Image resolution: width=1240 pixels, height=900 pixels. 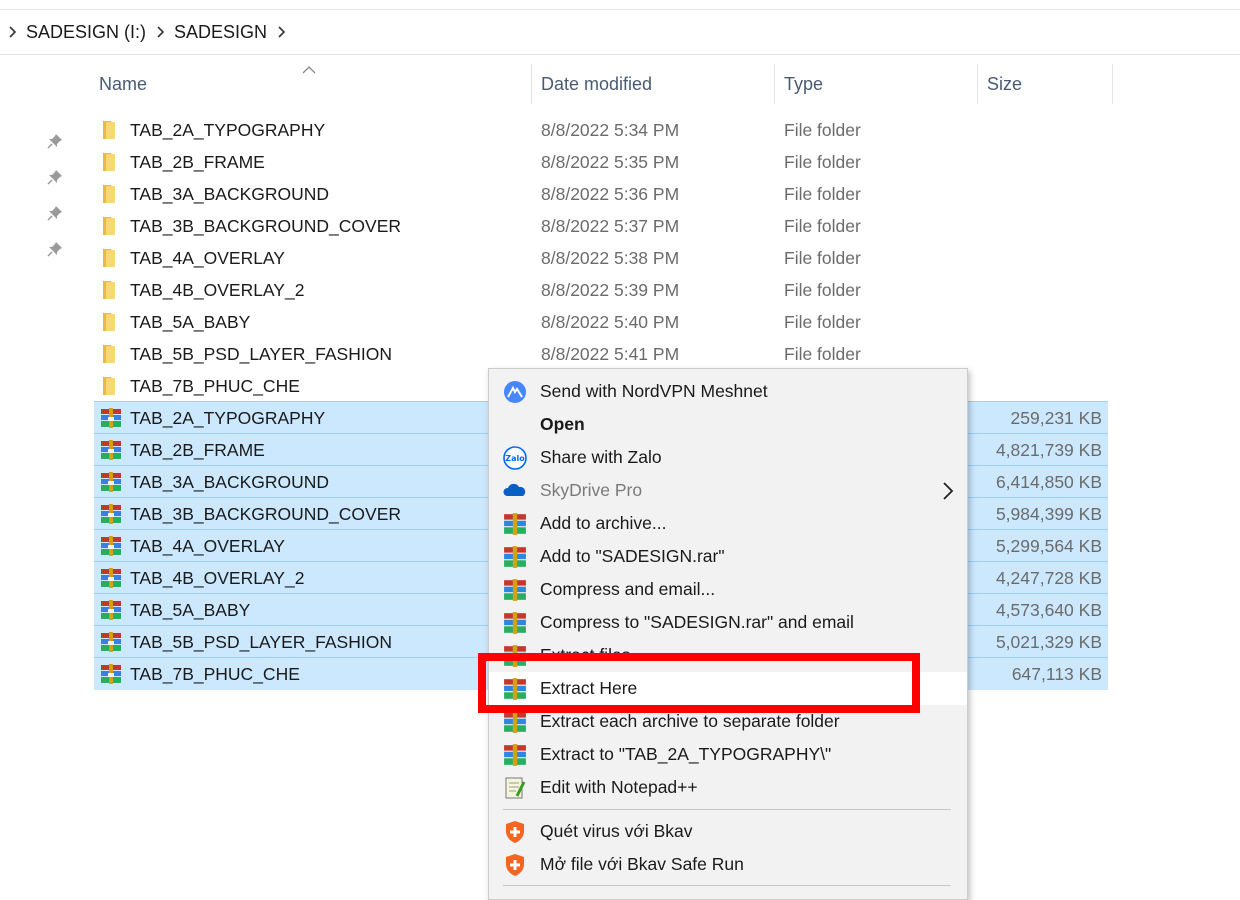 What do you see at coordinates (1056, 417) in the screenshot?
I see `file-size: 259,231 KB` at bounding box center [1056, 417].